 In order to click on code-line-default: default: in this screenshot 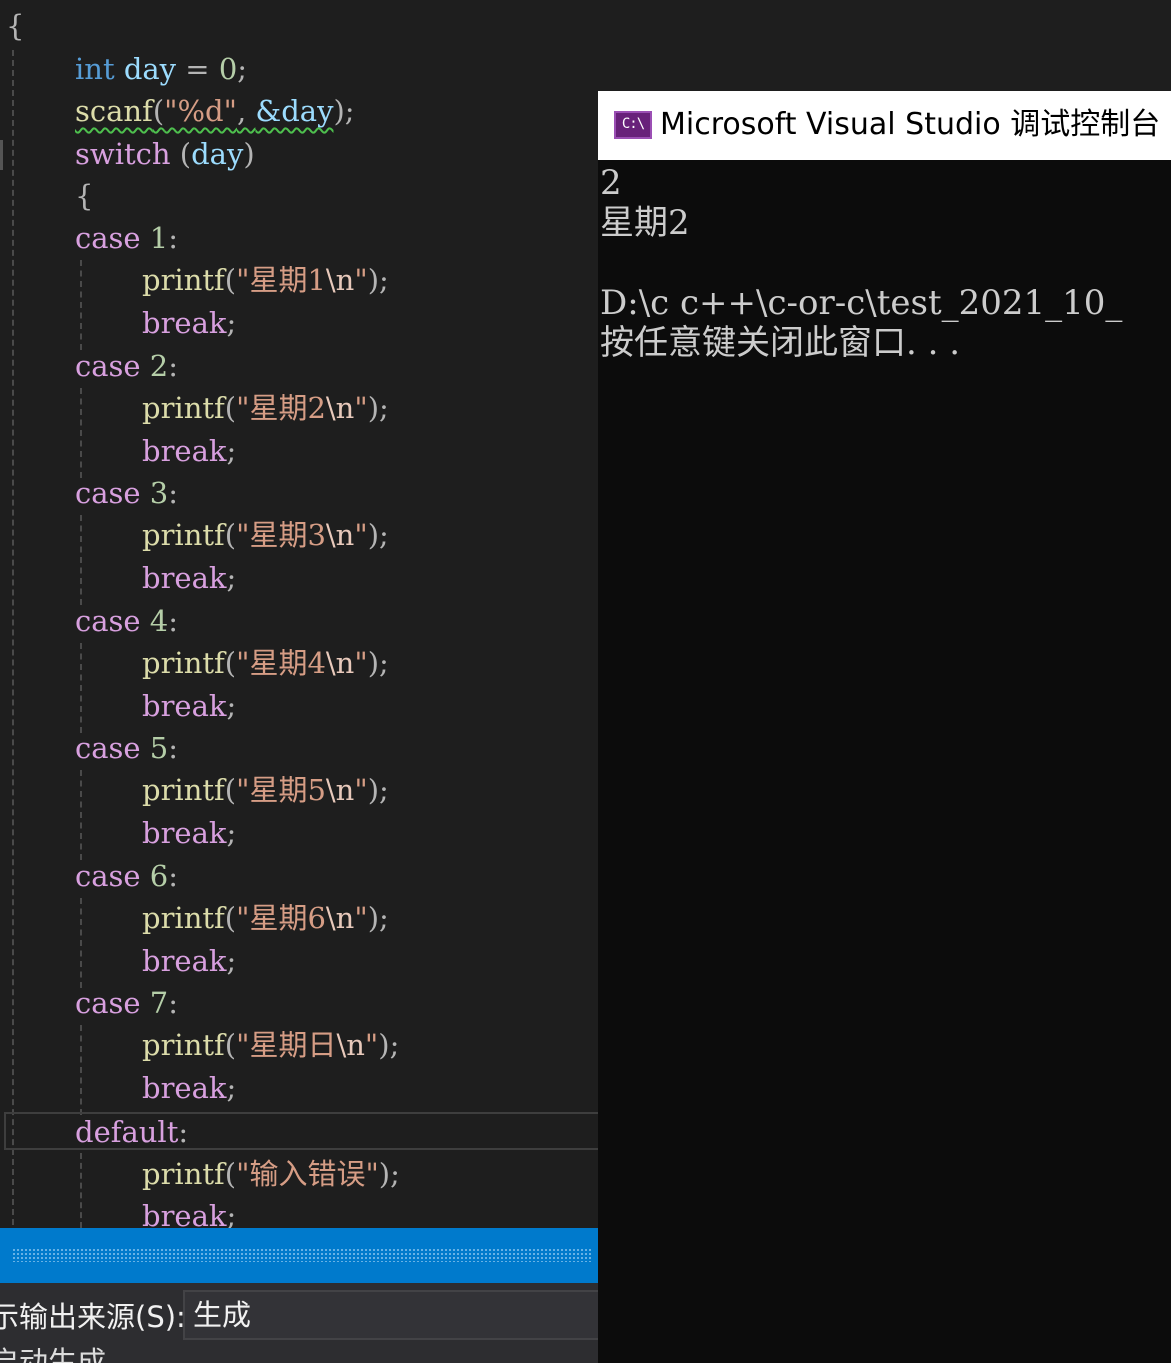, I will do `click(132, 1132)`.